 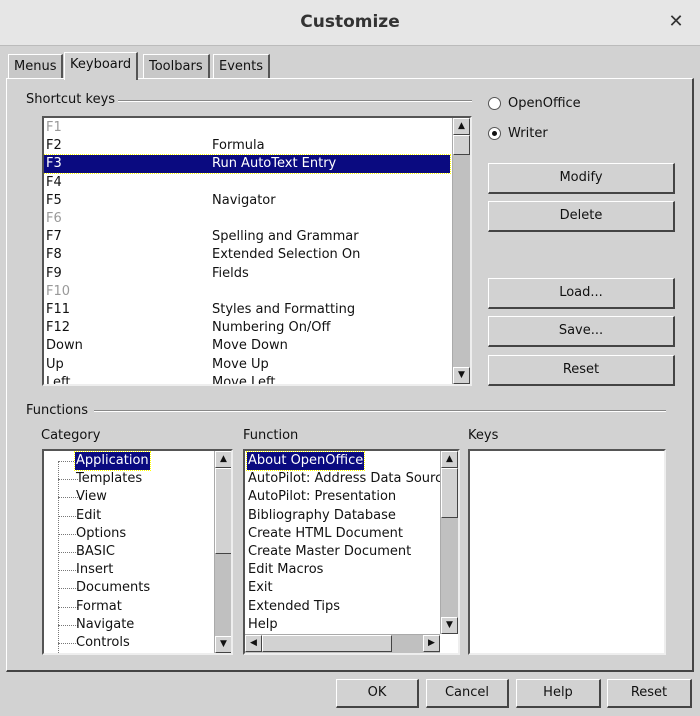 What do you see at coordinates (676, 22) in the screenshot?
I see `close-icon: ✕` at bounding box center [676, 22].